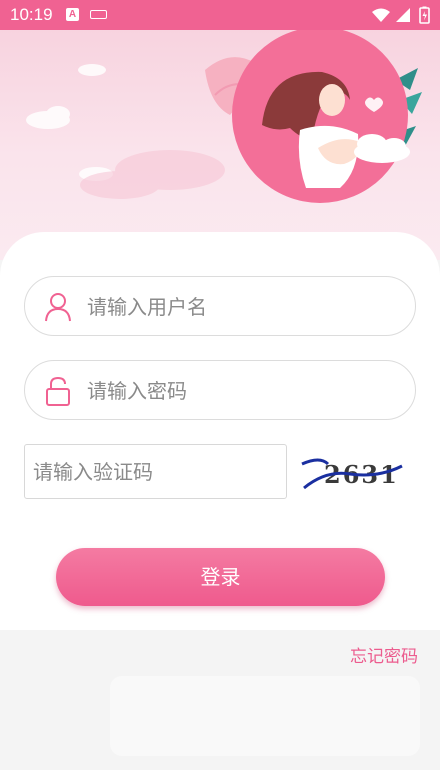 This screenshot has width=440, height=770. I want to click on battery-icon, so click(424, 15).